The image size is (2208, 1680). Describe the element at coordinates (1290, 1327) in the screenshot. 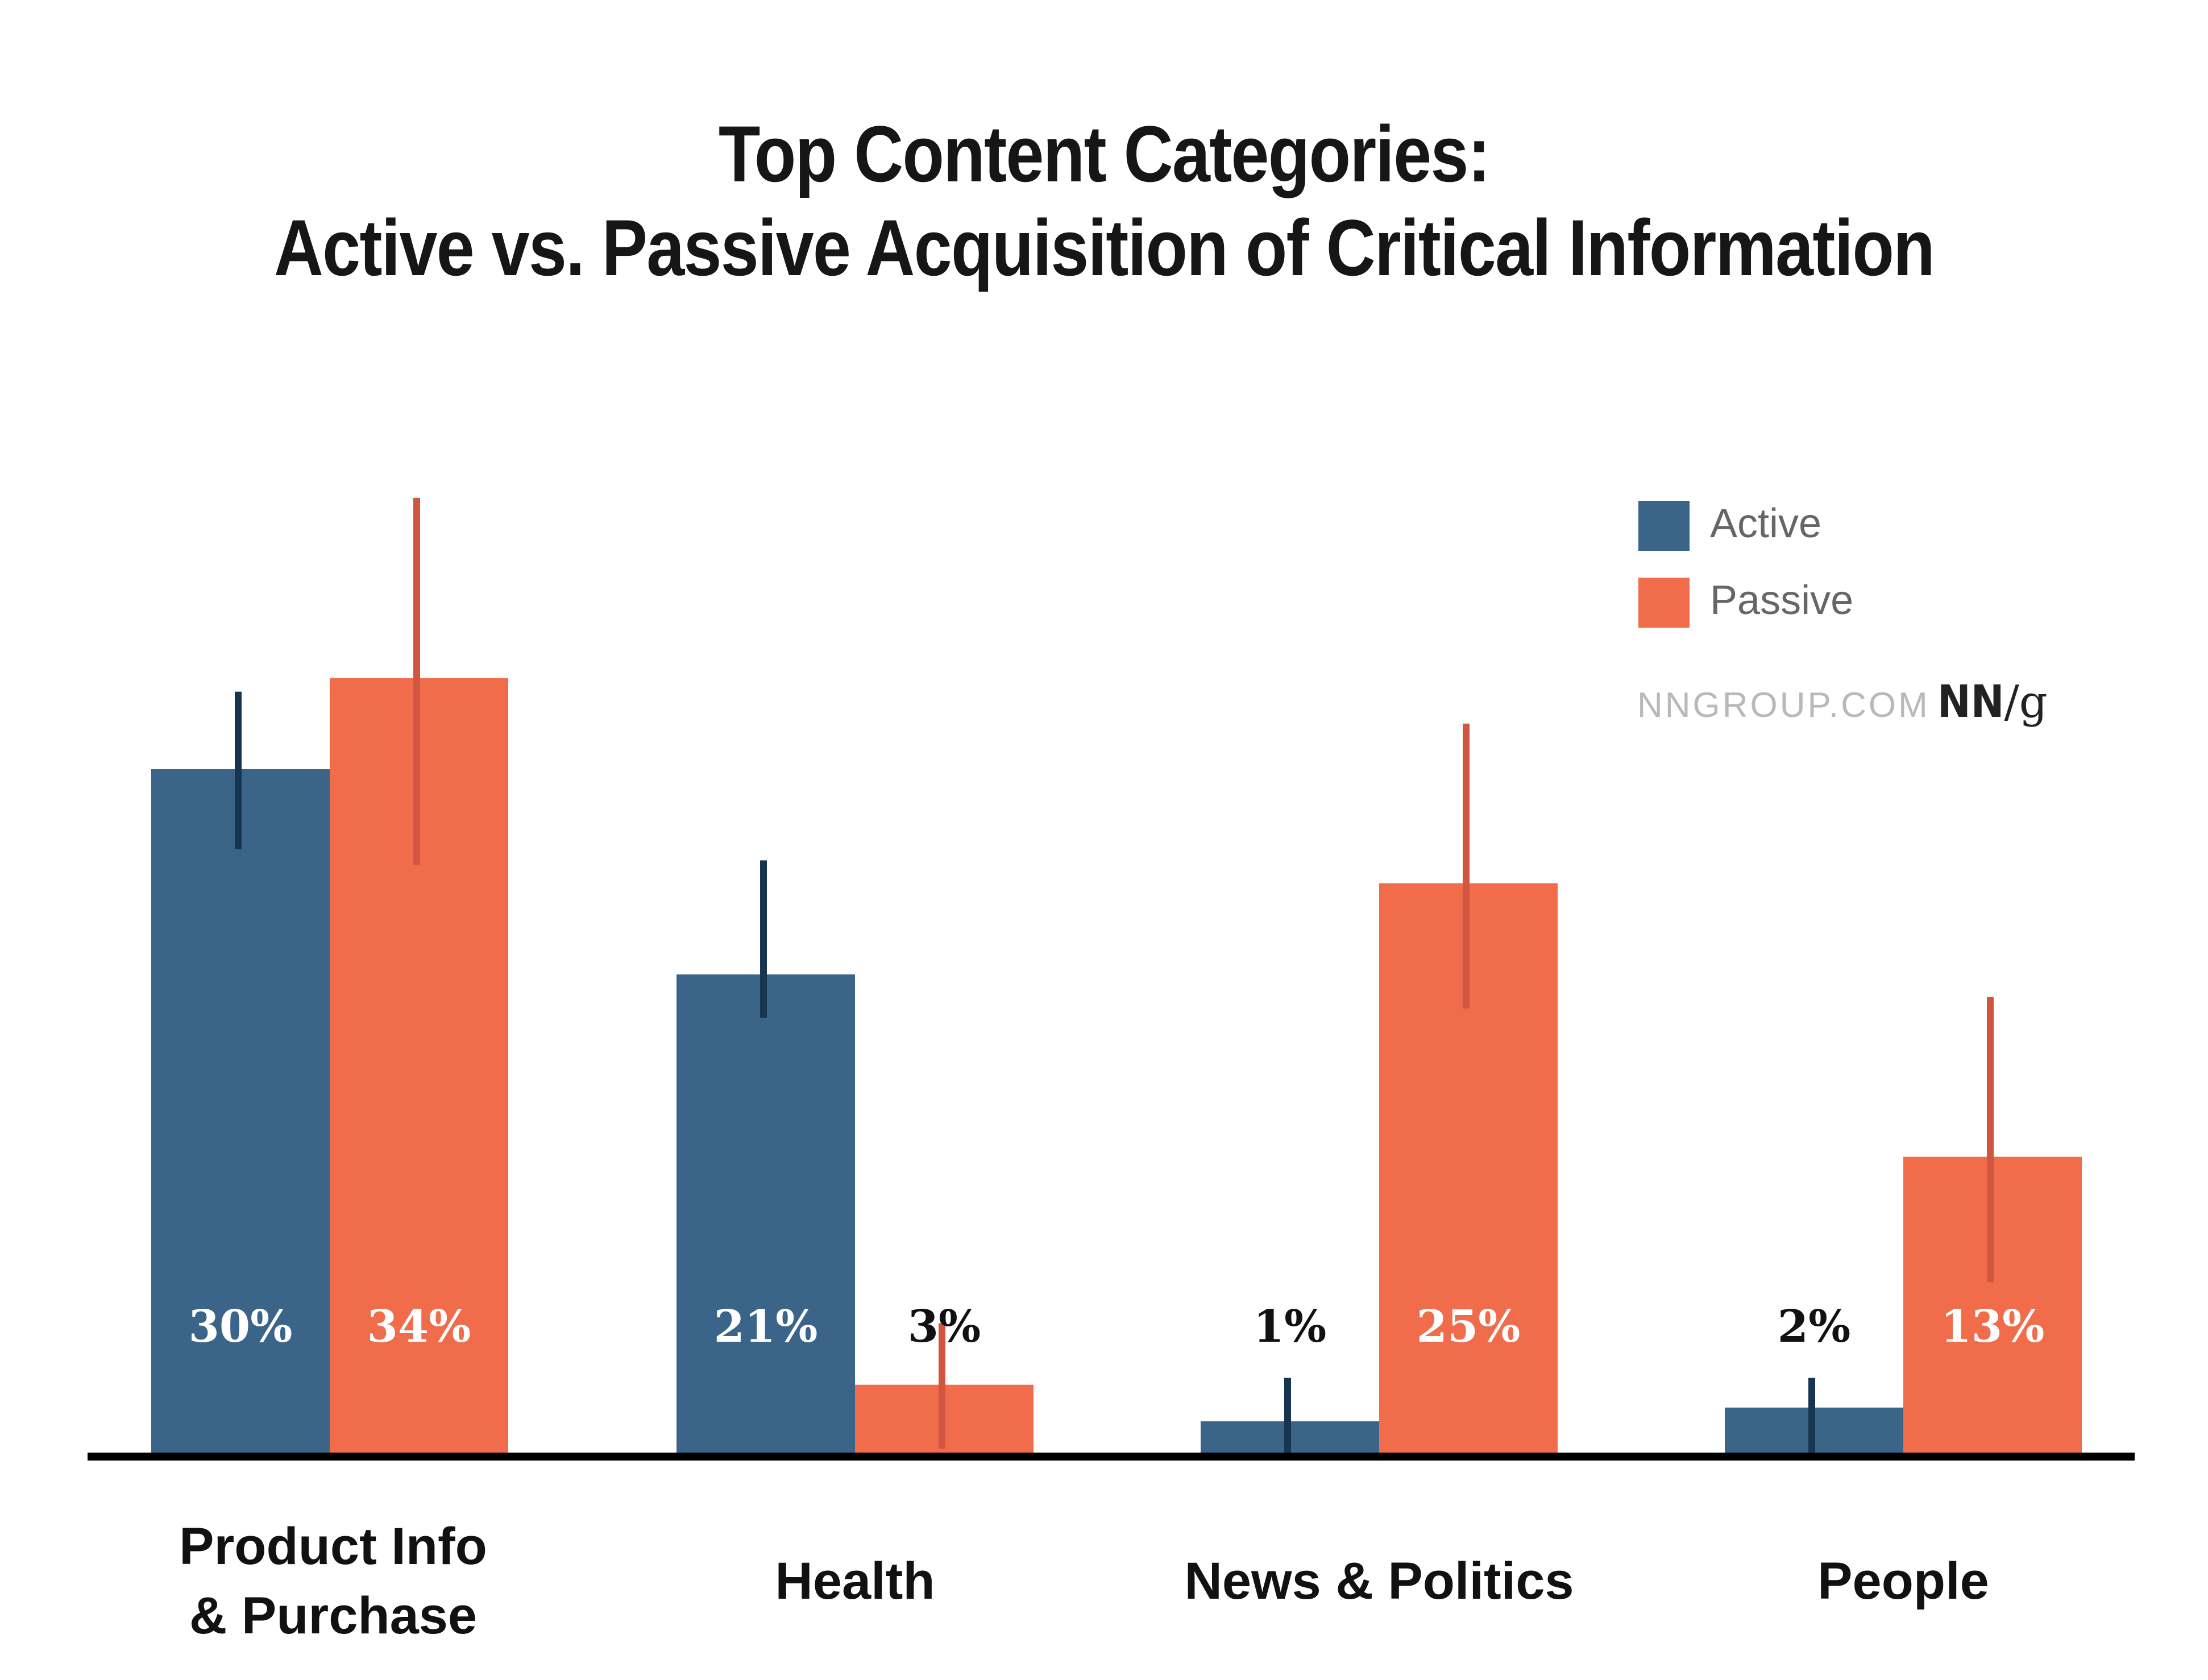

I see `value-label-active-2: 1%` at that location.